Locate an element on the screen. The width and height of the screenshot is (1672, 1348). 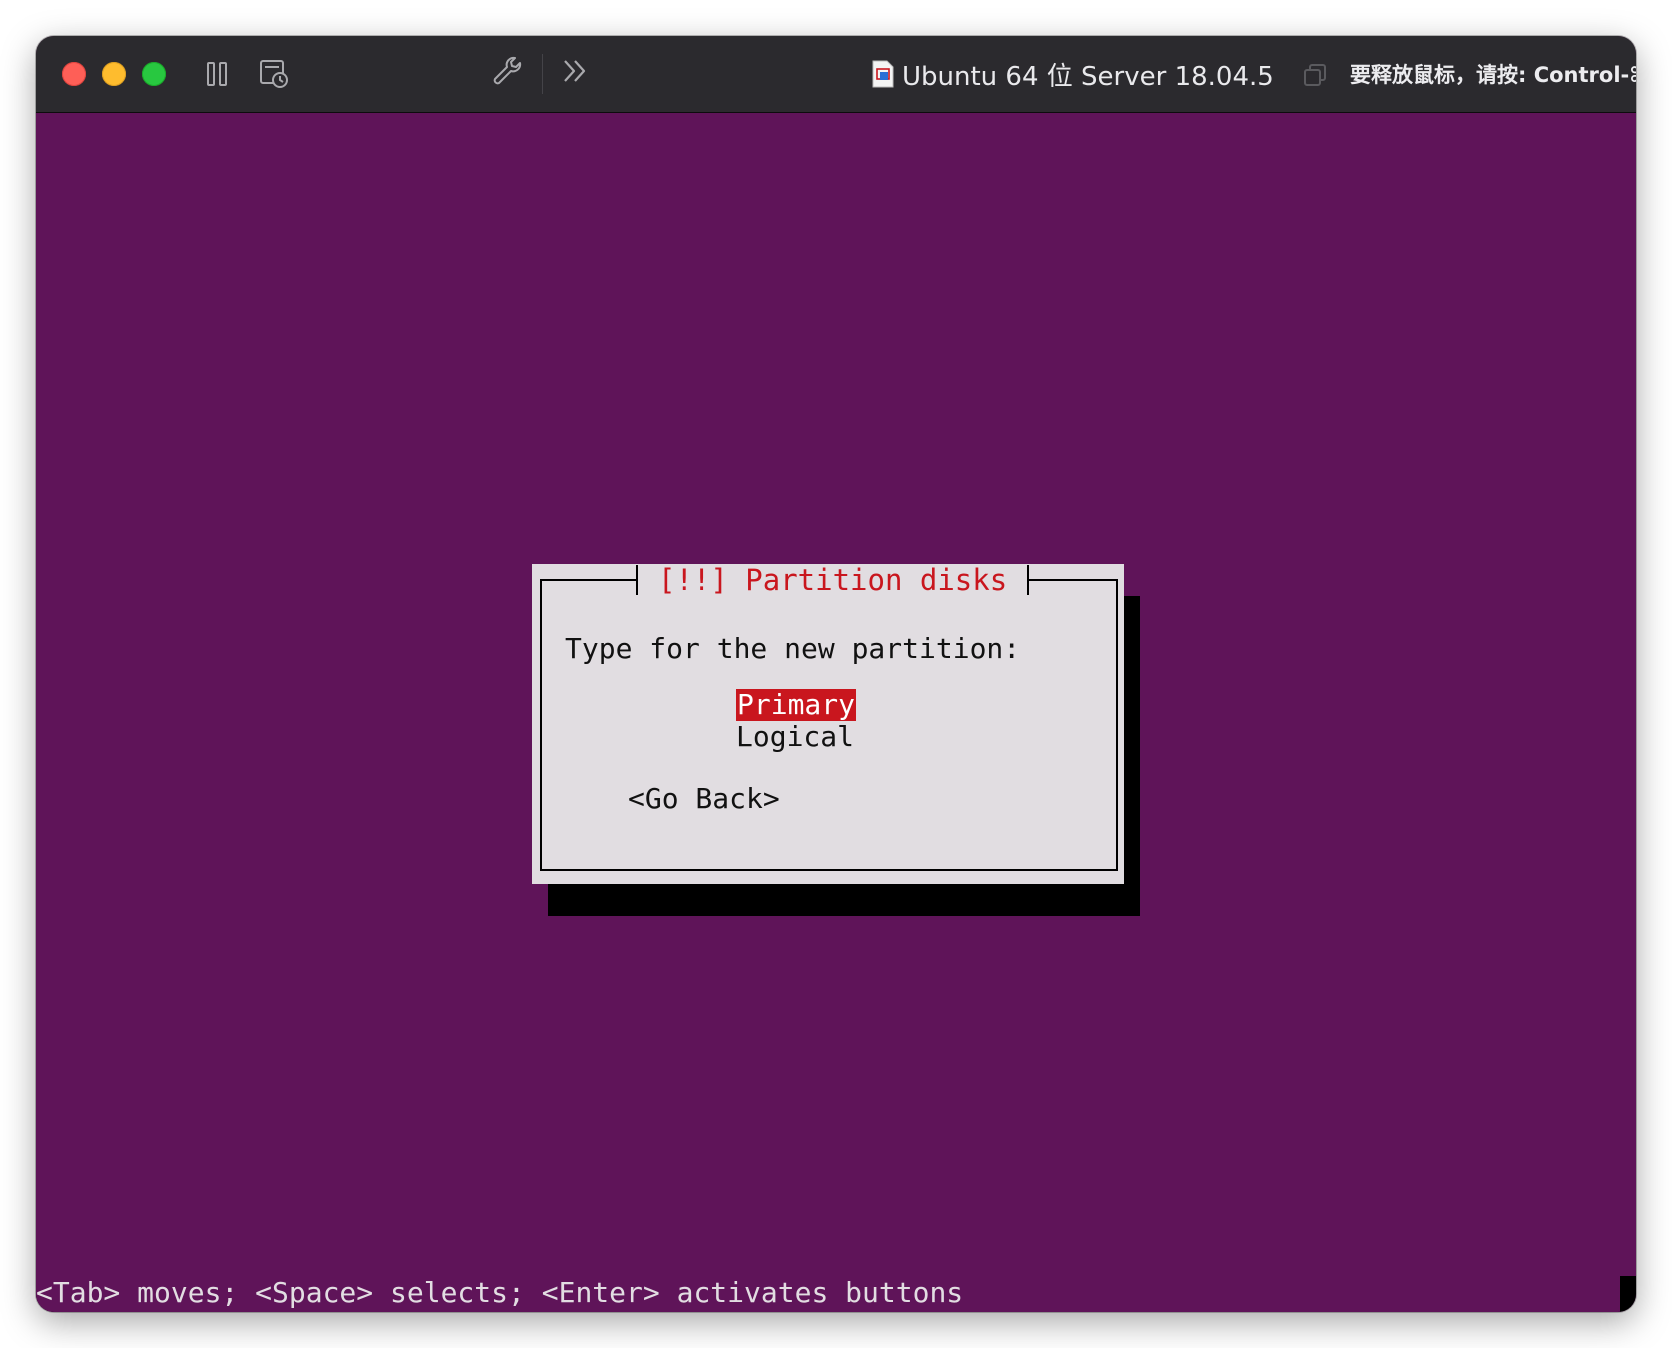
minimize-button is located at coordinates (114, 74).